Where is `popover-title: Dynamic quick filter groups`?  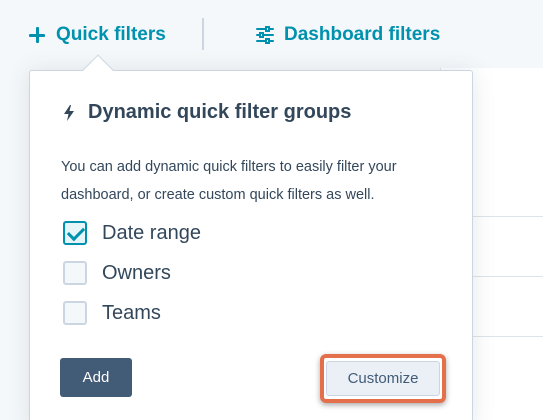 popover-title: Dynamic quick filter groups is located at coordinates (206, 112).